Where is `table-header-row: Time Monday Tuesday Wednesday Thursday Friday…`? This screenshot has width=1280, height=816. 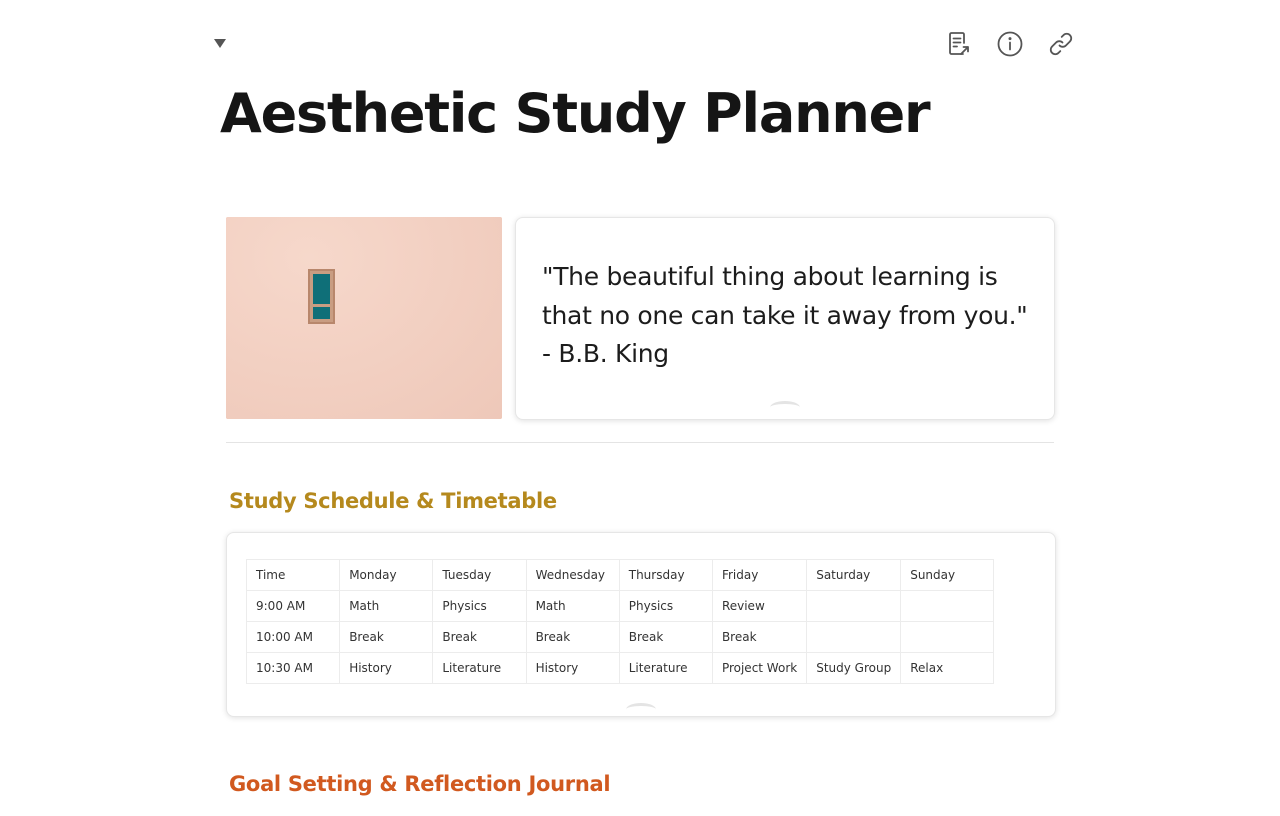 table-header-row: Time Monday Tuesday Wednesday Thursday Friday… is located at coordinates (620, 575).